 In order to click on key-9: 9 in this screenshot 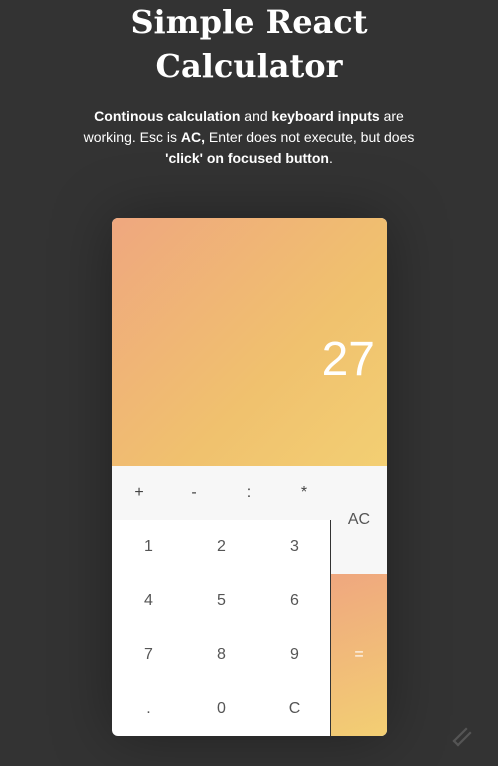, I will do `click(294, 655)`.